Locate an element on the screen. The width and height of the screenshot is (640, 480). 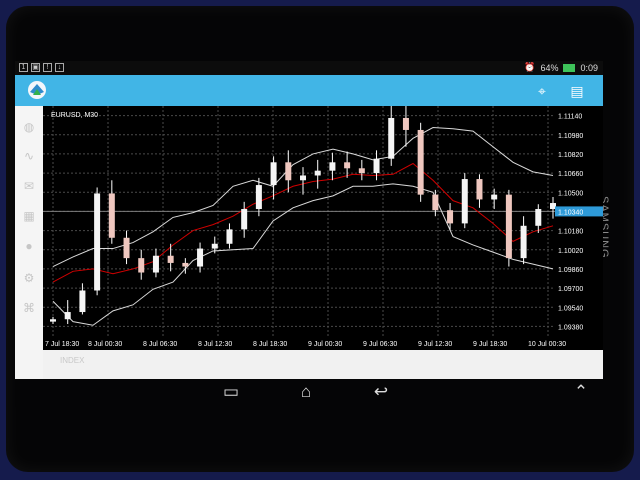
sidebar: ◍ ∿ ✉ ▦ ● ⚙ ⌘ is located at coordinates (29, 228).